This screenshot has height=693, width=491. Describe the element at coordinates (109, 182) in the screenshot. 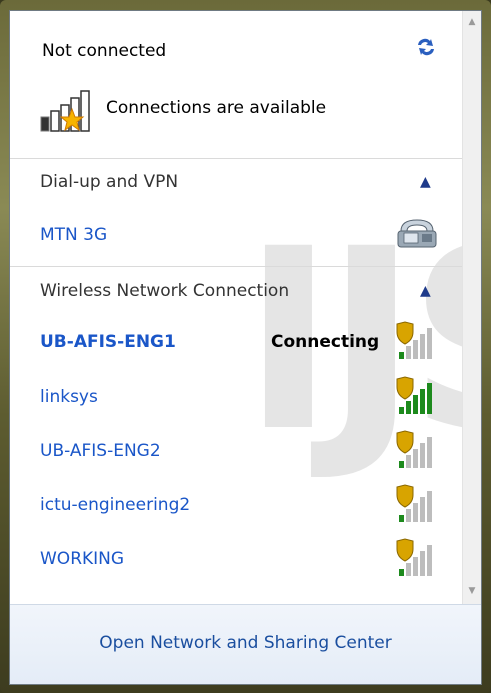

I see `section-title-dialup: Dial-up and VPN` at that location.